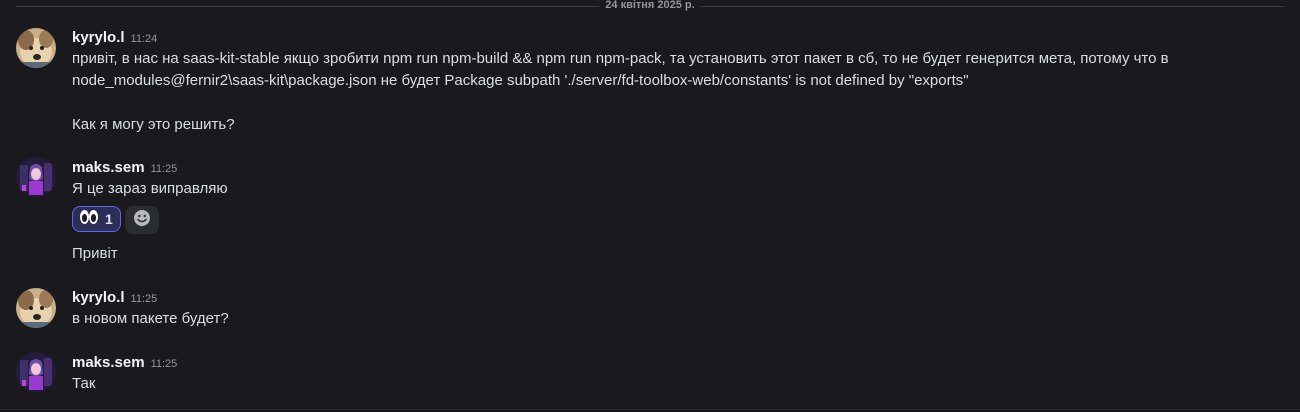 The height and width of the screenshot is (412, 1300). I want to click on message-text: Я це зараз виправляю, so click(150, 188).